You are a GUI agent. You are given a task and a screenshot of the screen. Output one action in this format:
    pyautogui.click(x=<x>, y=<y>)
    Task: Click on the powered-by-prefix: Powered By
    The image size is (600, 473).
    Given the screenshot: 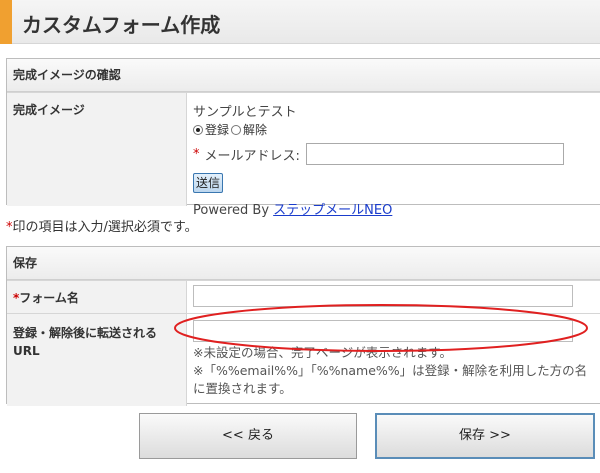 What is the action you would take?
    pyautogui.click(x=233, y=210)
    